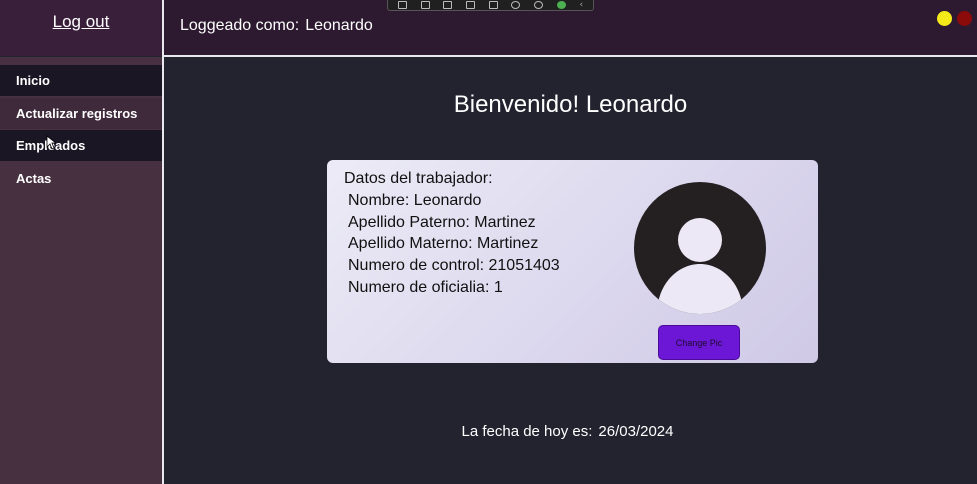 The image size is (977, 484). What do you see at coordinates (700, 248) in the screenshot?
I see `avatar-icon` at bounding box center [700, 248].